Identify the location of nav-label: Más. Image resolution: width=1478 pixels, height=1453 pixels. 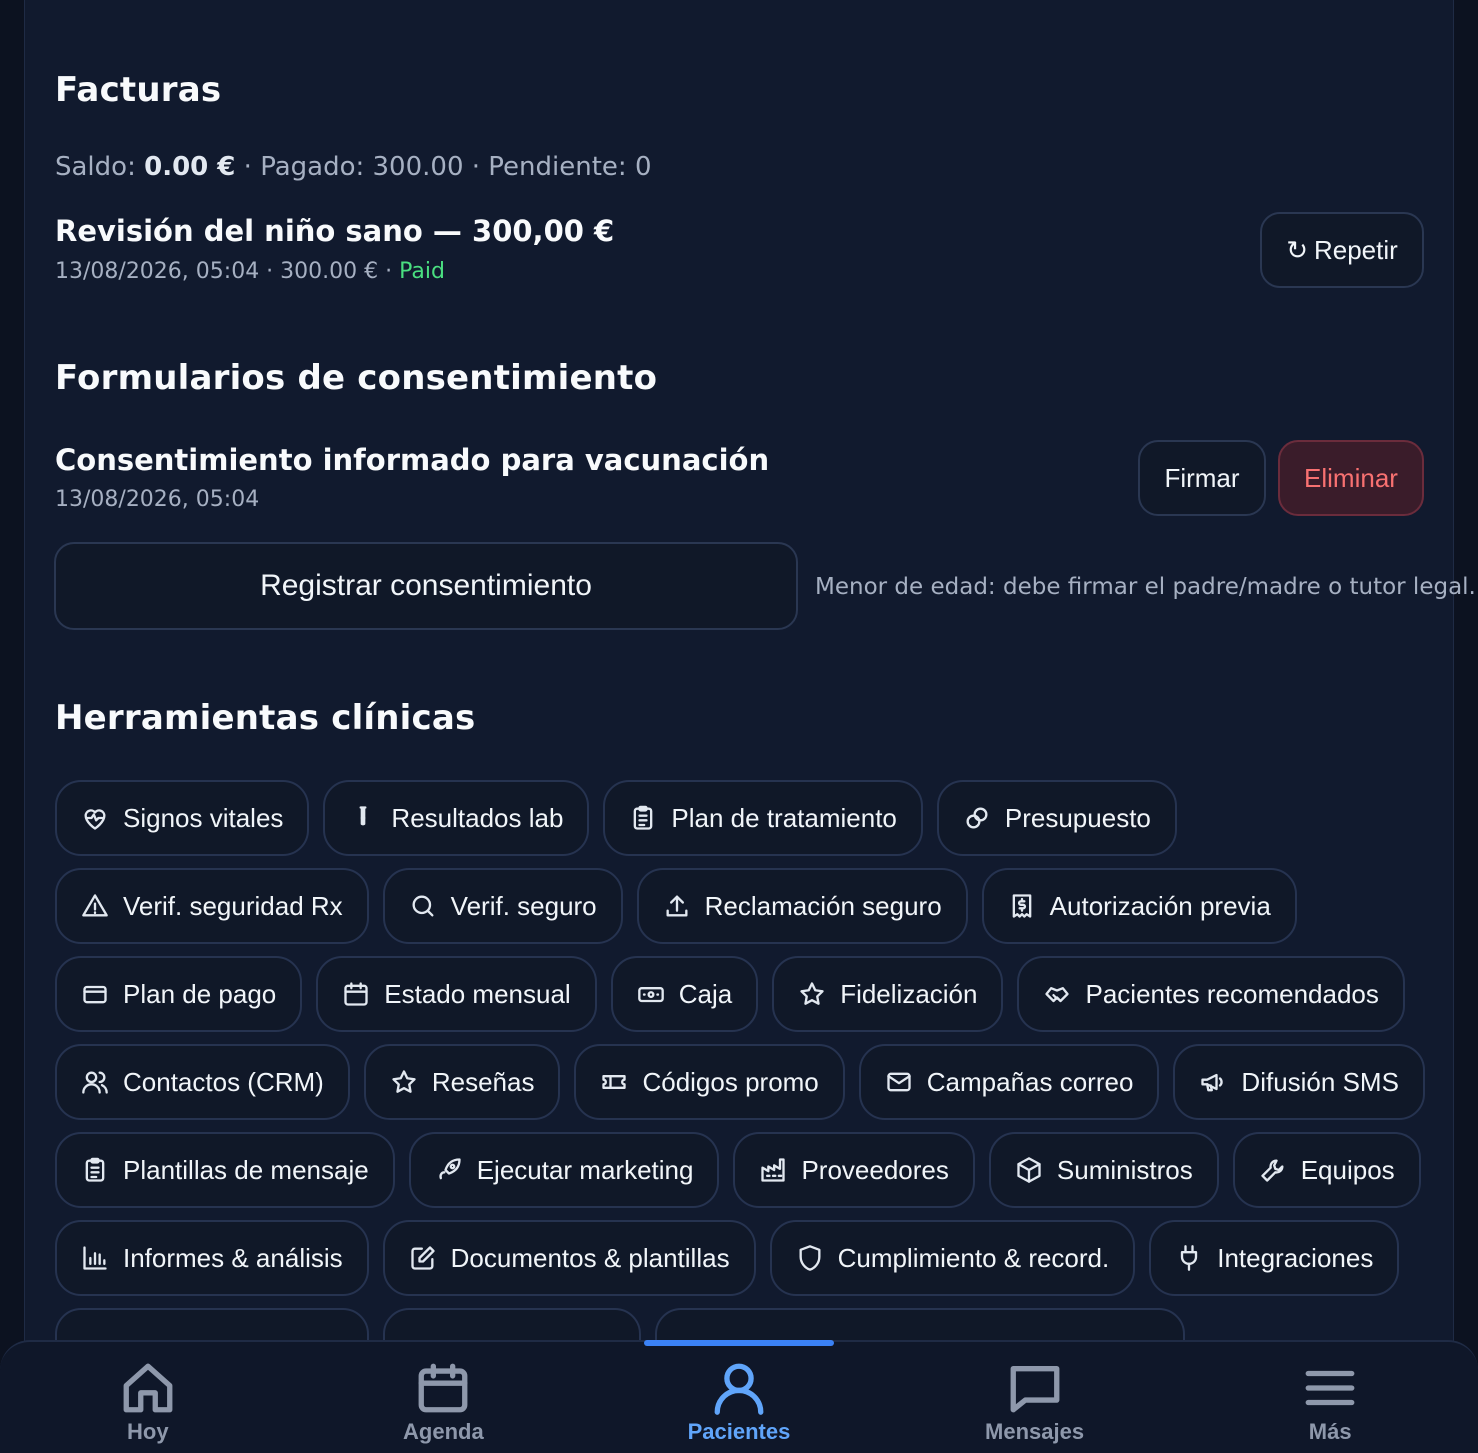
(1330, 1431).